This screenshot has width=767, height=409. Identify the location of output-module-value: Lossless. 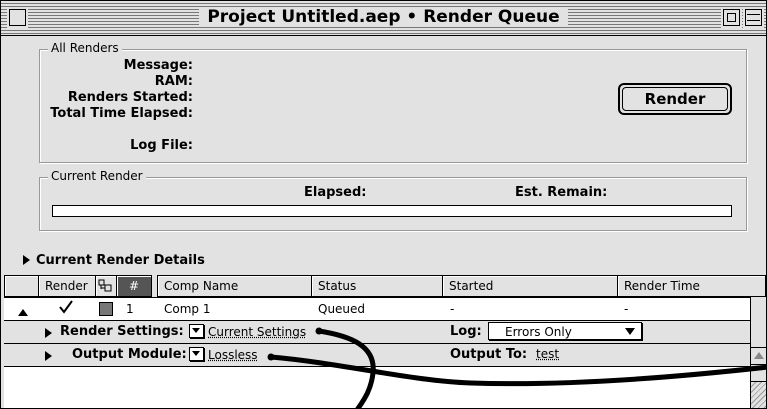
(233, 355).